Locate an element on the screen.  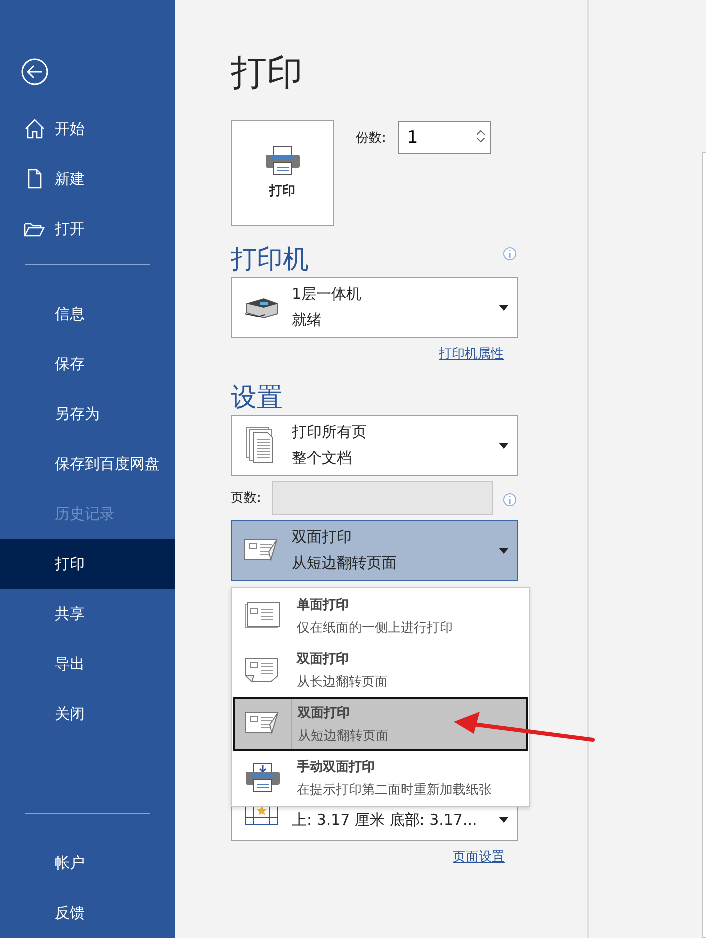
dropdown-subtitle: 从短边翻转页面 is located at coordinates (345, 563).